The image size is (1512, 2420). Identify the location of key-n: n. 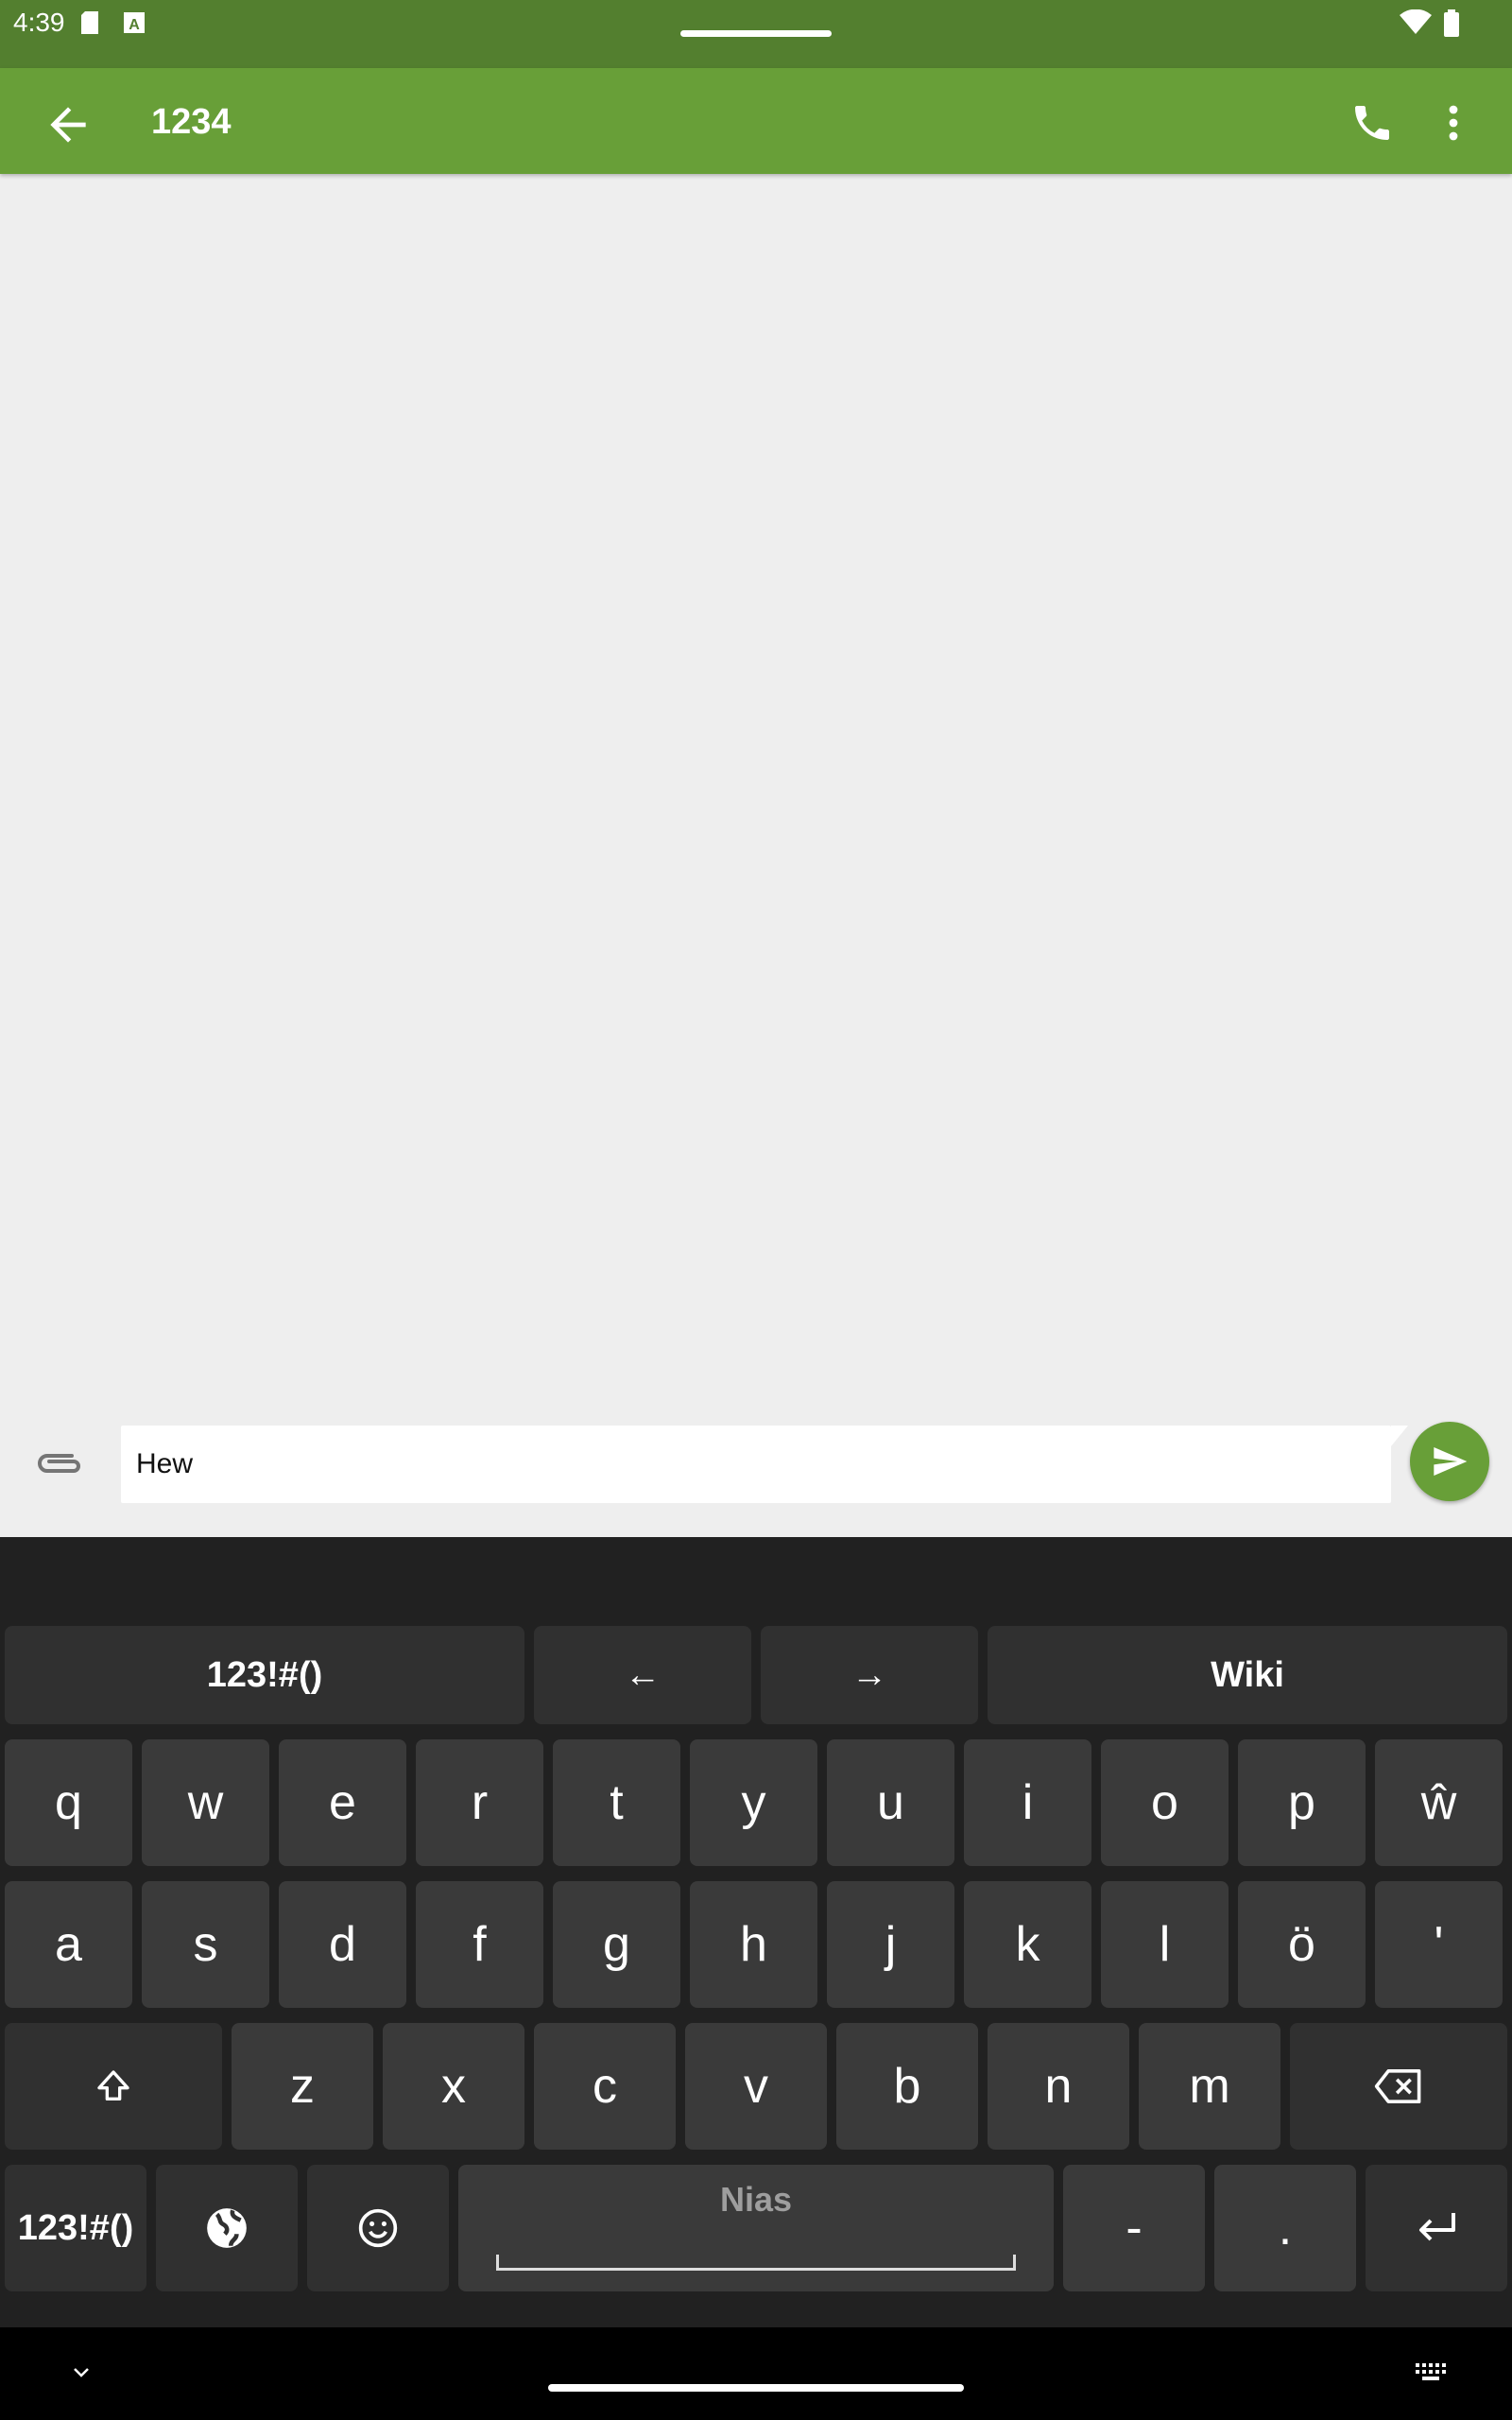
(1058, 2086).